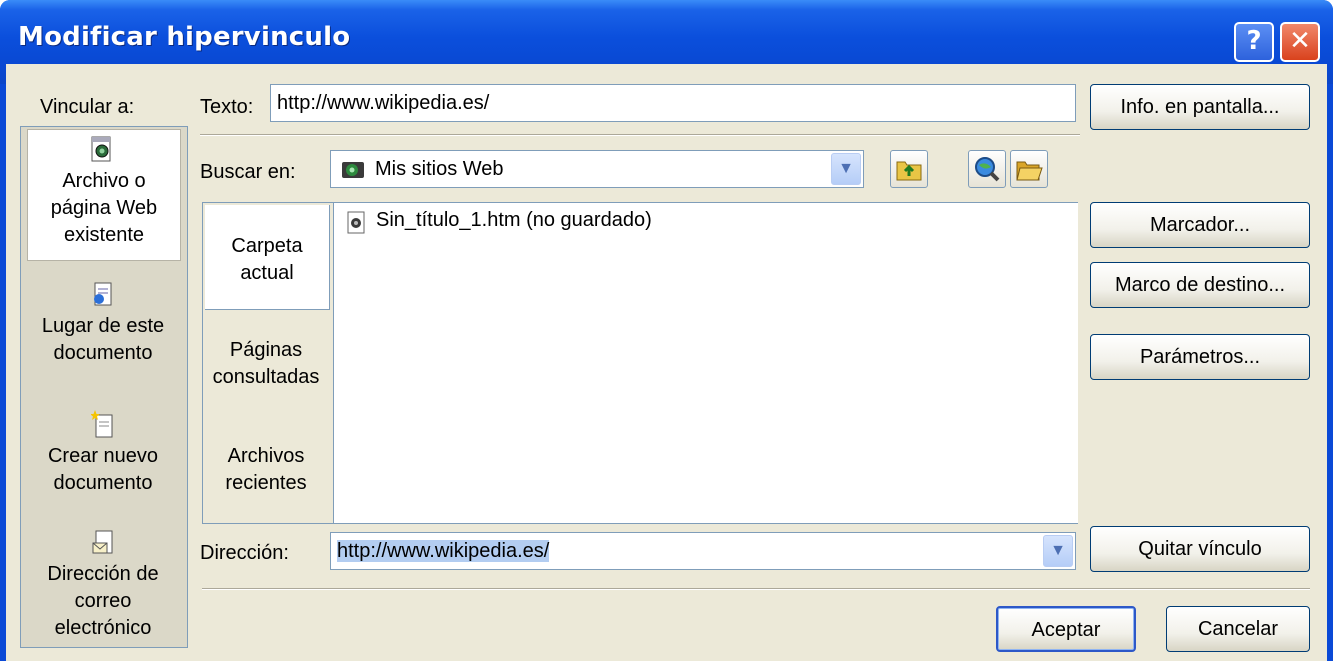 The width and height of the screenshot is (1333, 661). What do you see at coordinates (102, 424) in the screenshot?
I see `new-document-icon` at bounding box center [102, 424].